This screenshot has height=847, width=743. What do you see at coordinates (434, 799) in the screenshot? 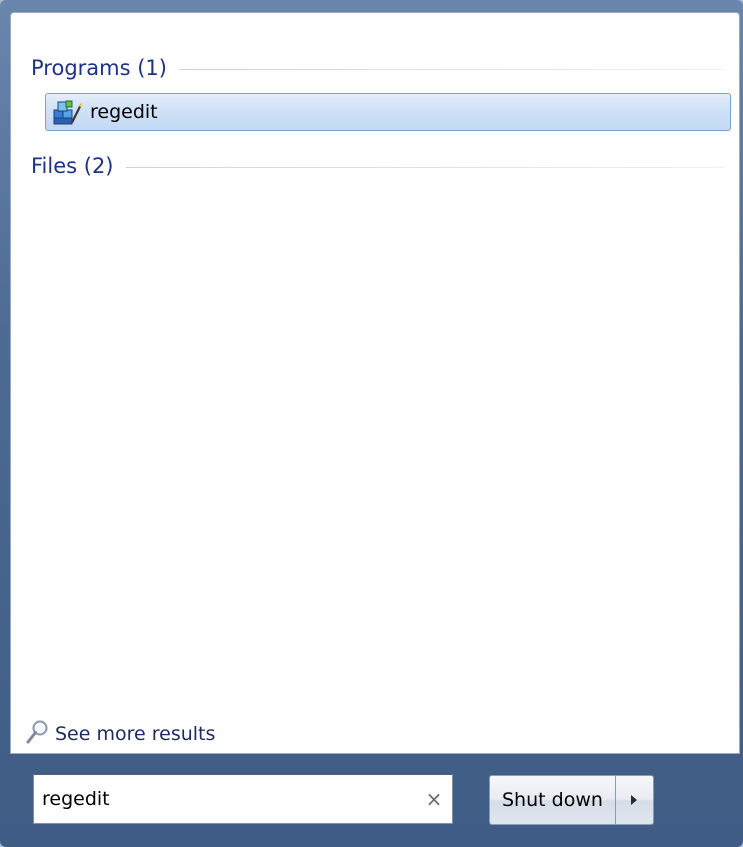
I see `clear-search-icon: ×` at bounding box center [434, 799].